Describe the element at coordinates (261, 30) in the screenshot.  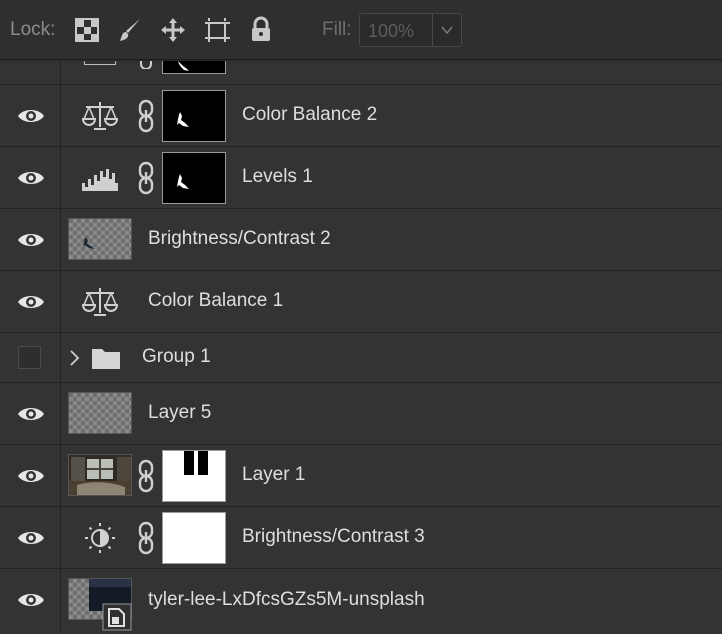
I see `lock-all-icon` at that location.